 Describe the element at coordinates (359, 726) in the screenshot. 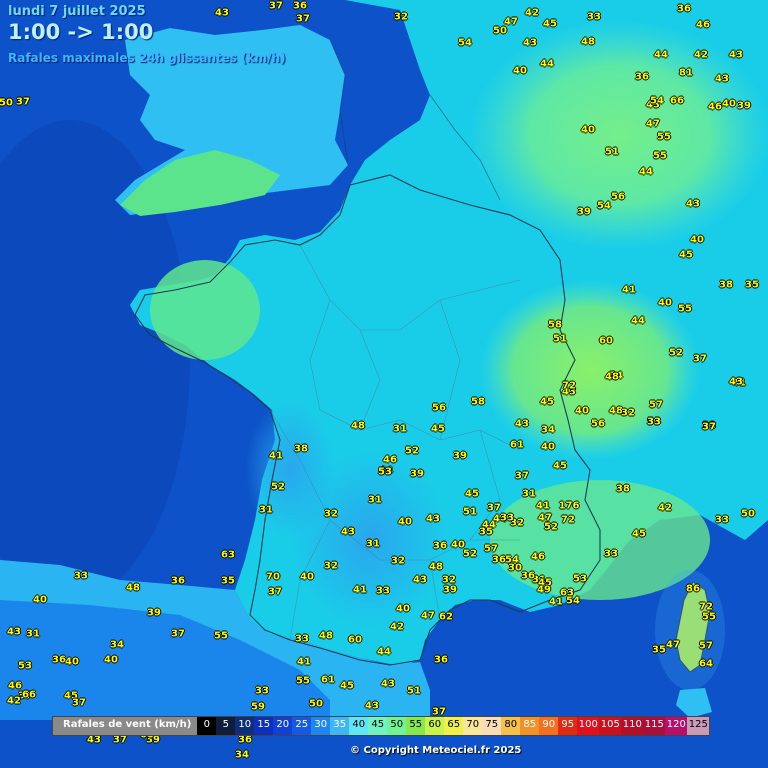

I see `legend-step: 40` at that location.